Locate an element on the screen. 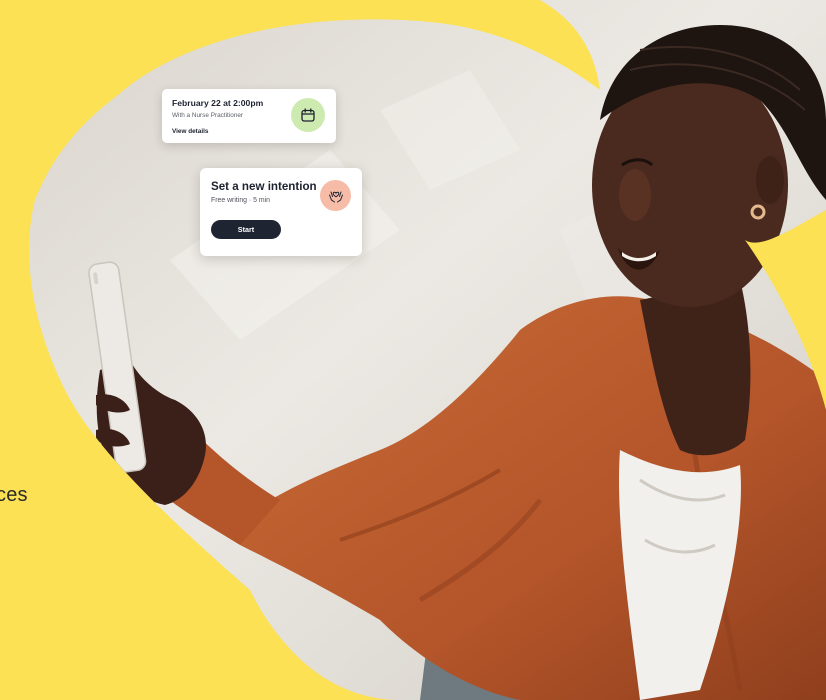 Image resolution: width=826 pixels, height=700 pixels. hands-heart-icon is located at coordinates (335, 195).